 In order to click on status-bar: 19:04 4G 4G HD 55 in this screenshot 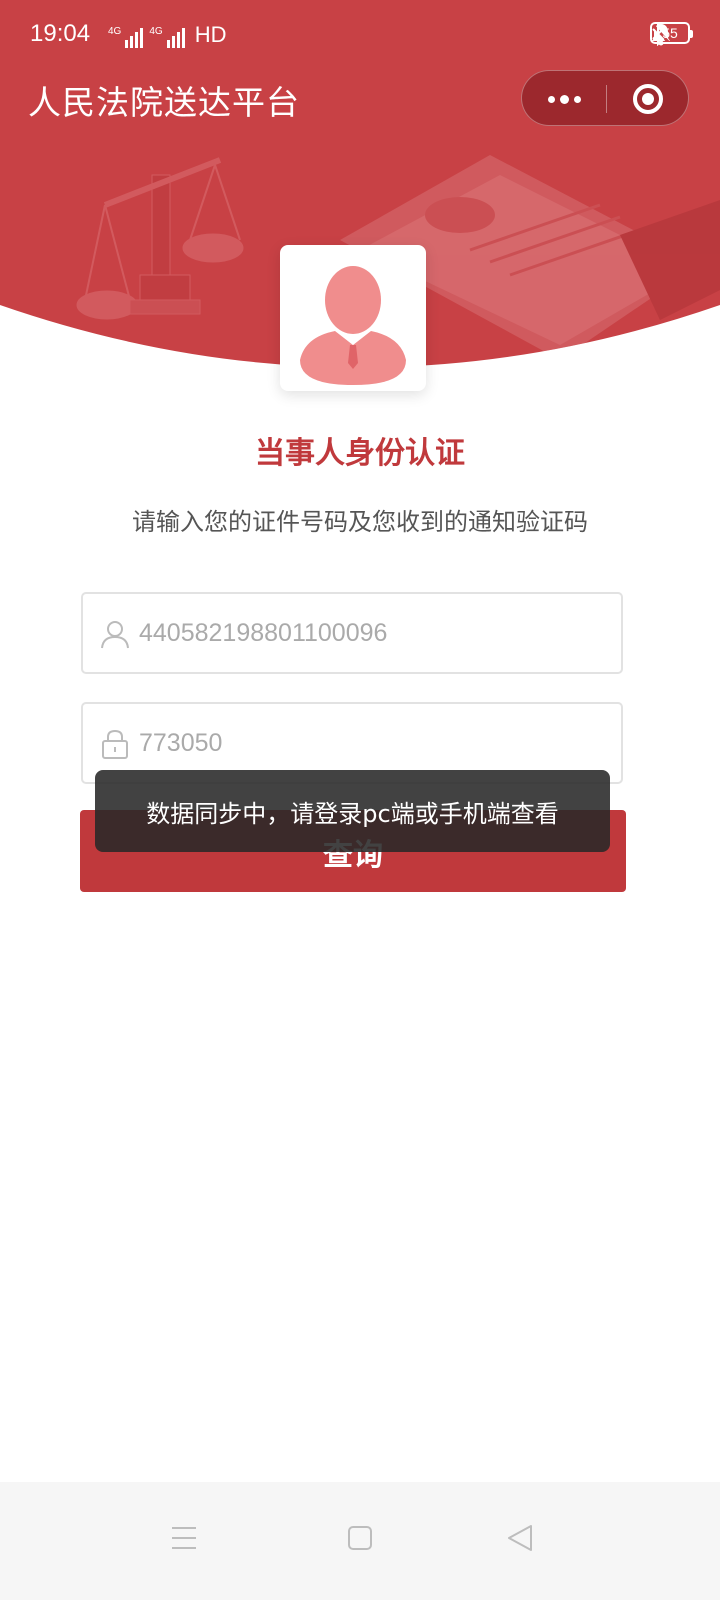, I will do `click(360, 35)`.